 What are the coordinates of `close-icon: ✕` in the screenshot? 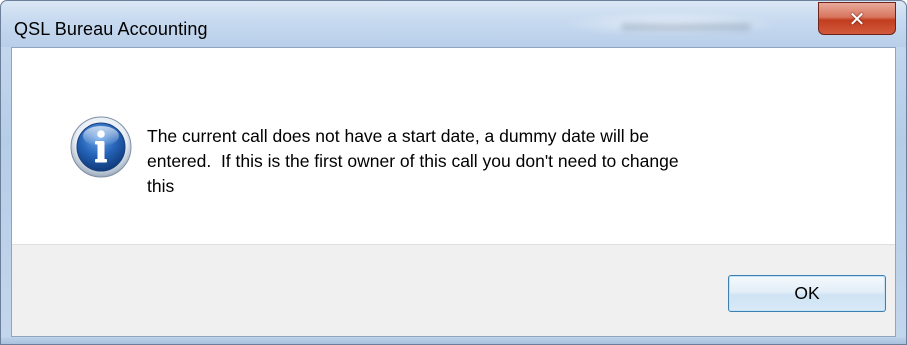 It's located at (857, 18).